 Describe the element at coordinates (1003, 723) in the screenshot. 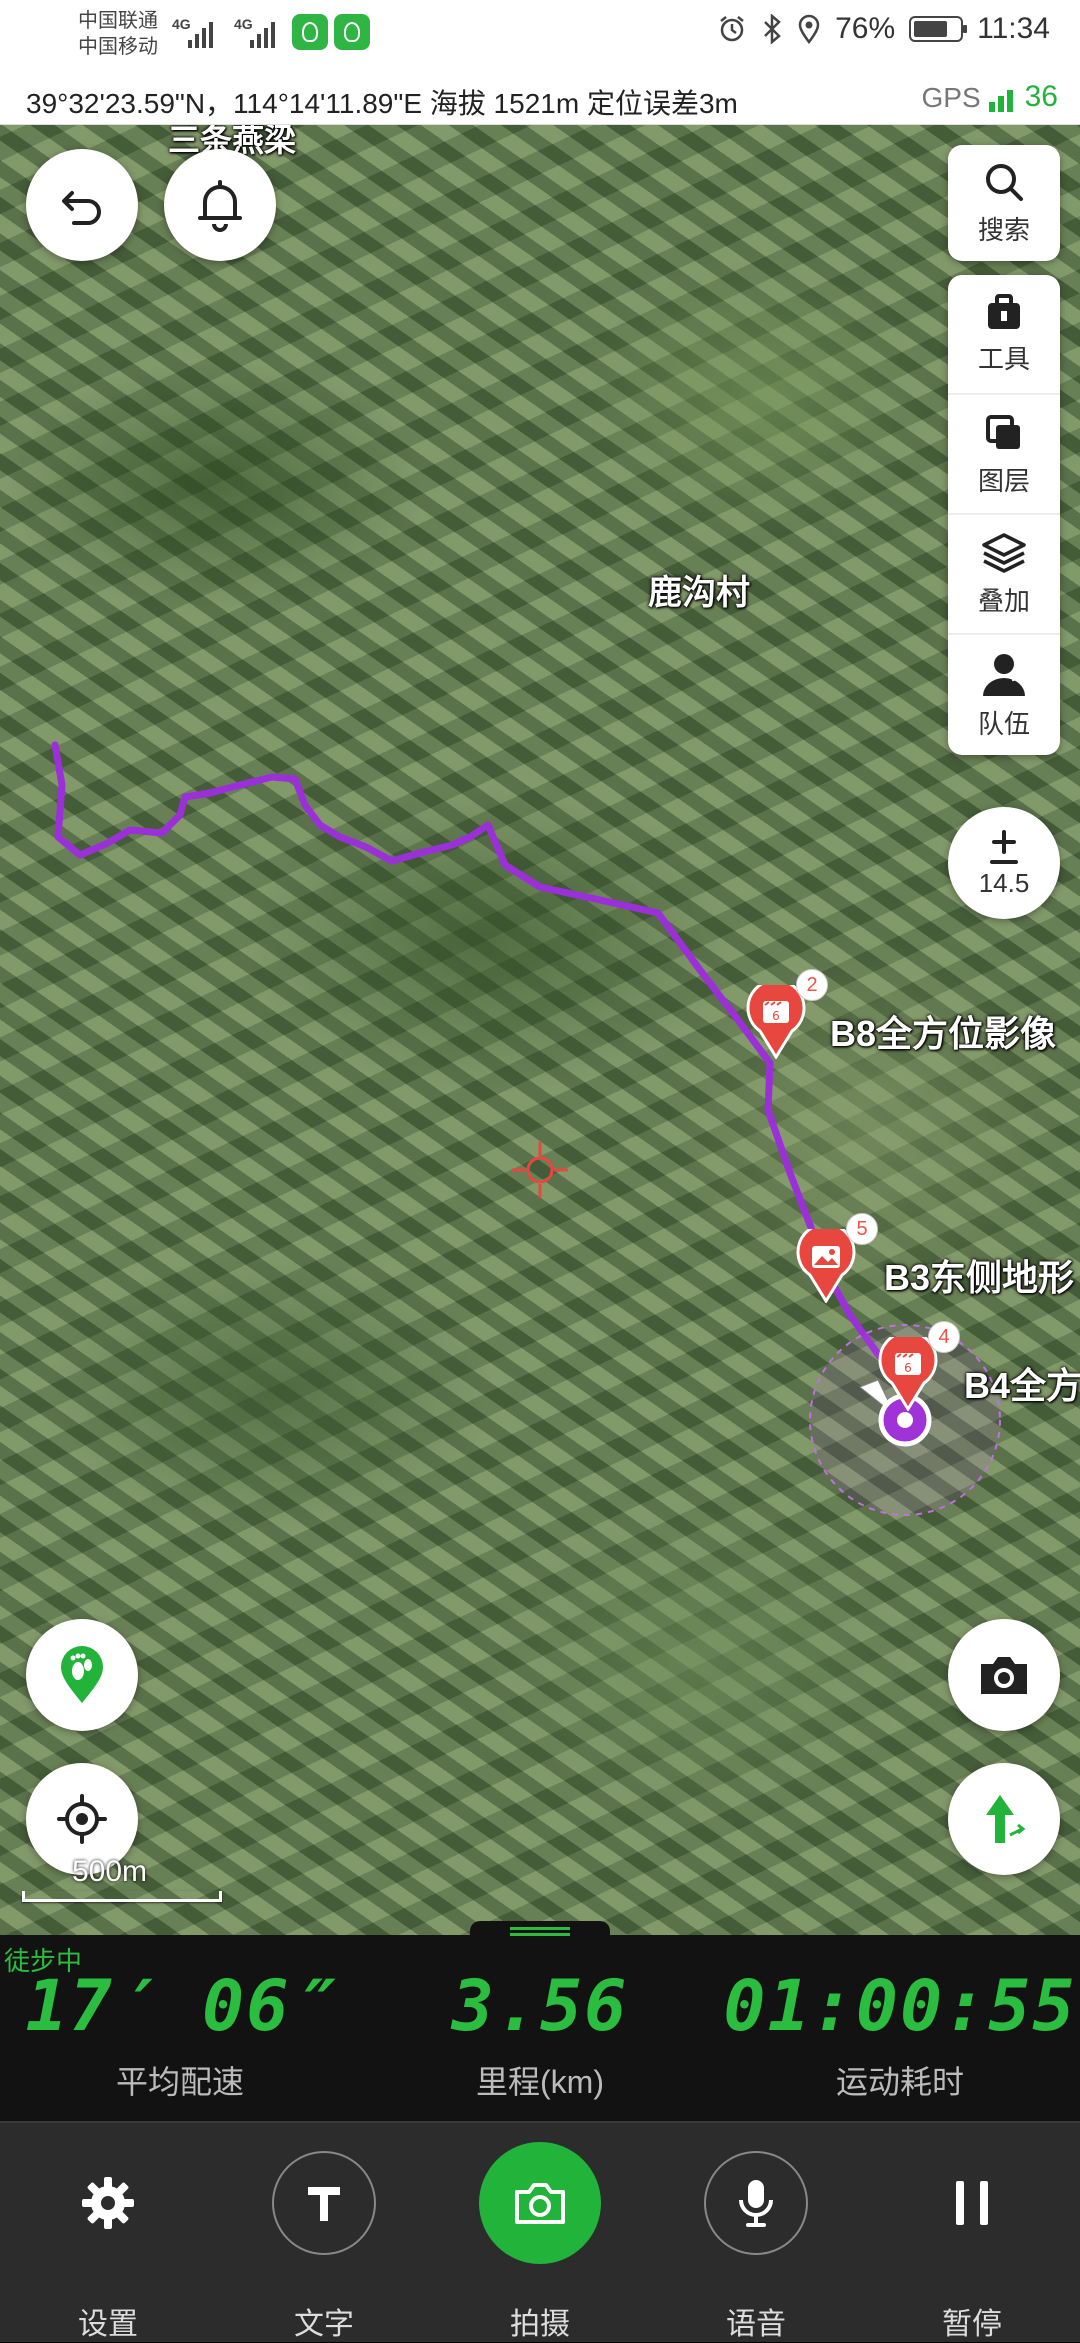

I see `team-label: 队伍` at that location.